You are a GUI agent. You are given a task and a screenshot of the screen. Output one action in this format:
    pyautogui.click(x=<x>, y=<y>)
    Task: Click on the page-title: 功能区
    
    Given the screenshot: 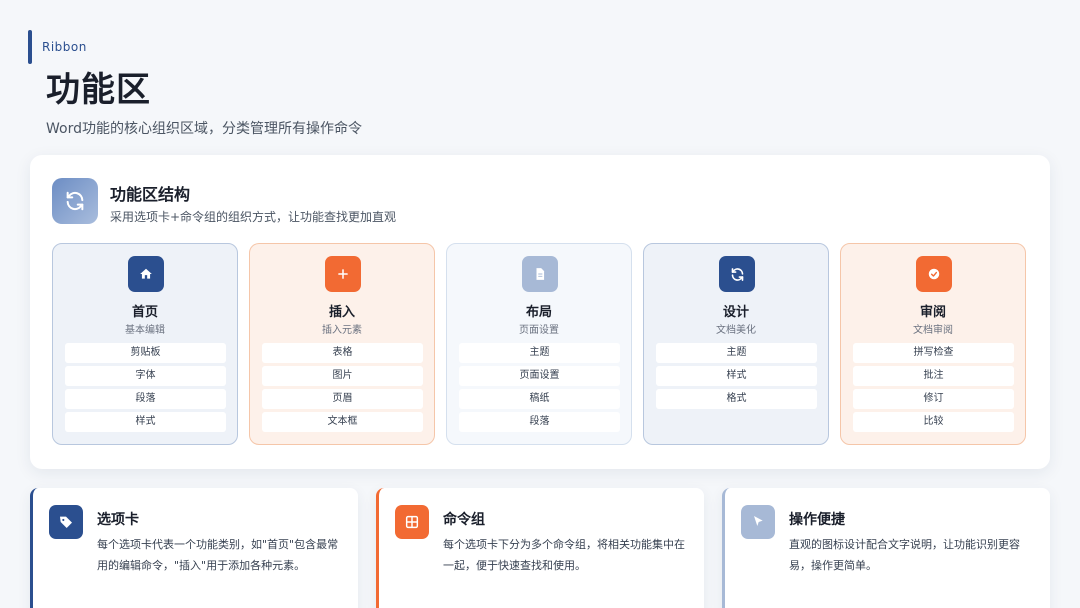 What is the action you would take?
    pyautogui.click(x=98, y=90)
    